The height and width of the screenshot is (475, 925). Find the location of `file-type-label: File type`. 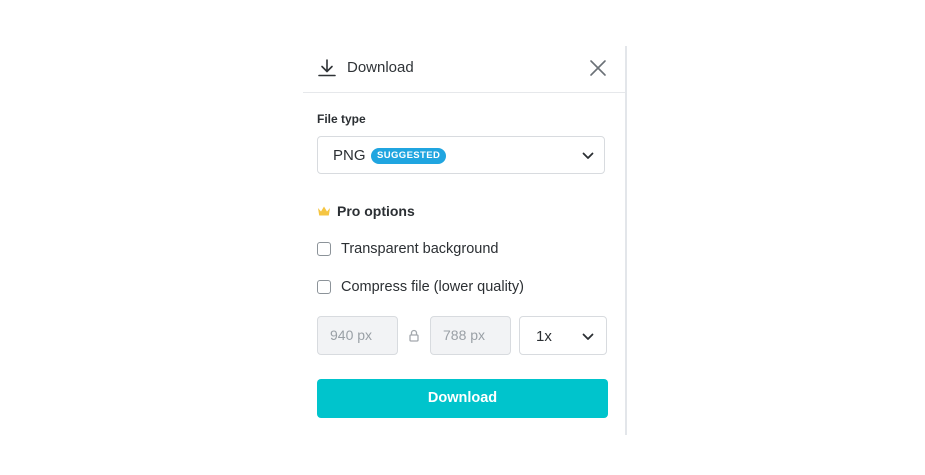

file-type-label: File type is located at coordinates (341, 119).